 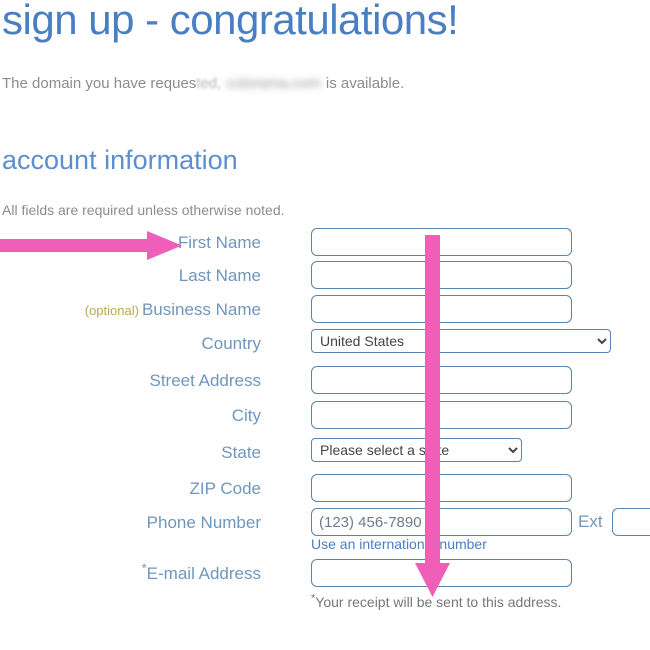 I want to click on first-name-input, so click(x=441, y=242).